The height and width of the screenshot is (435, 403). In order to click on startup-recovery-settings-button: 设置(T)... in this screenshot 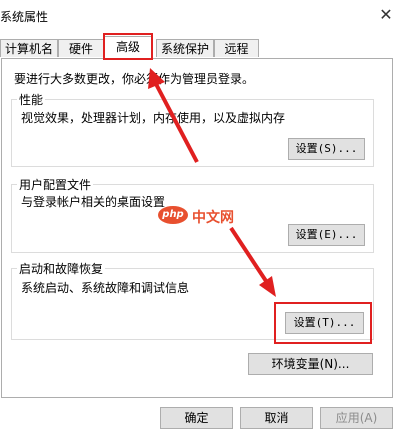, I will do `click(324, 323)`.